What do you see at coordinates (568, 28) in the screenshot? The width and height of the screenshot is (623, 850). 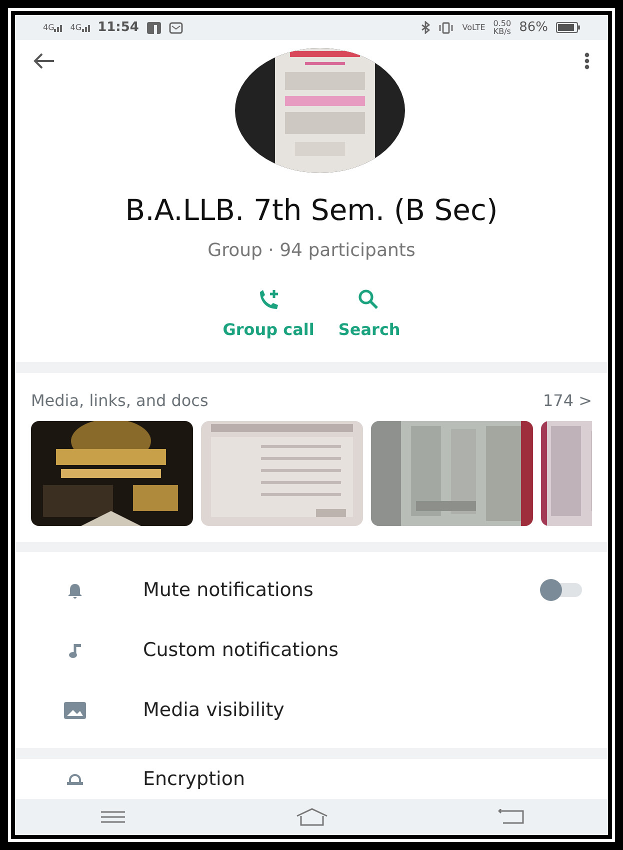 I see `battery-icon` at bounding box center [568, 28].